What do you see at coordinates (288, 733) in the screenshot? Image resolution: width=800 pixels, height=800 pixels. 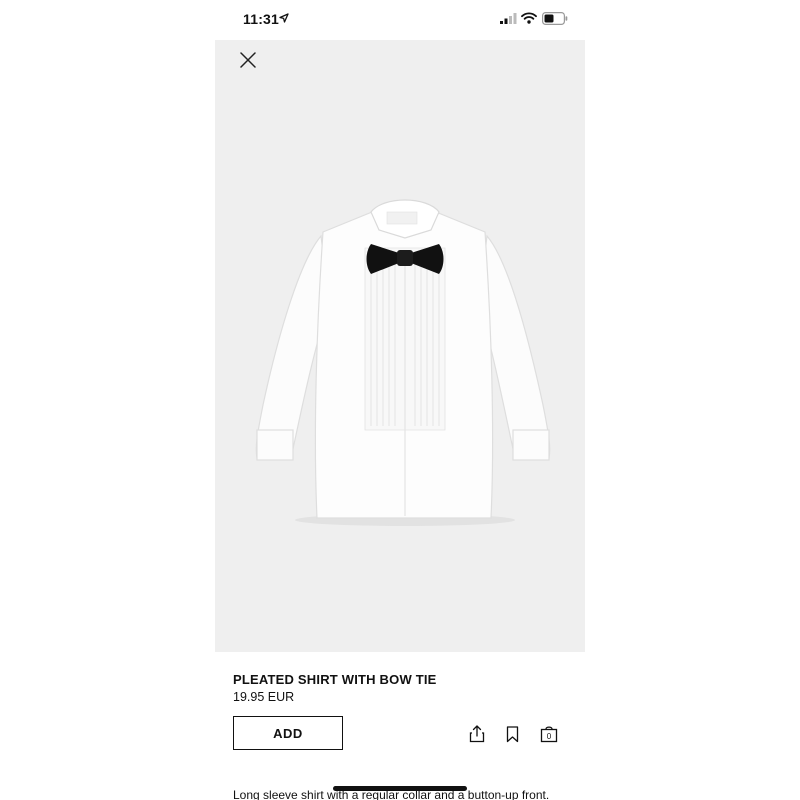 I see `add-to-cart-button: ADD` at bounding box center [288, 733].